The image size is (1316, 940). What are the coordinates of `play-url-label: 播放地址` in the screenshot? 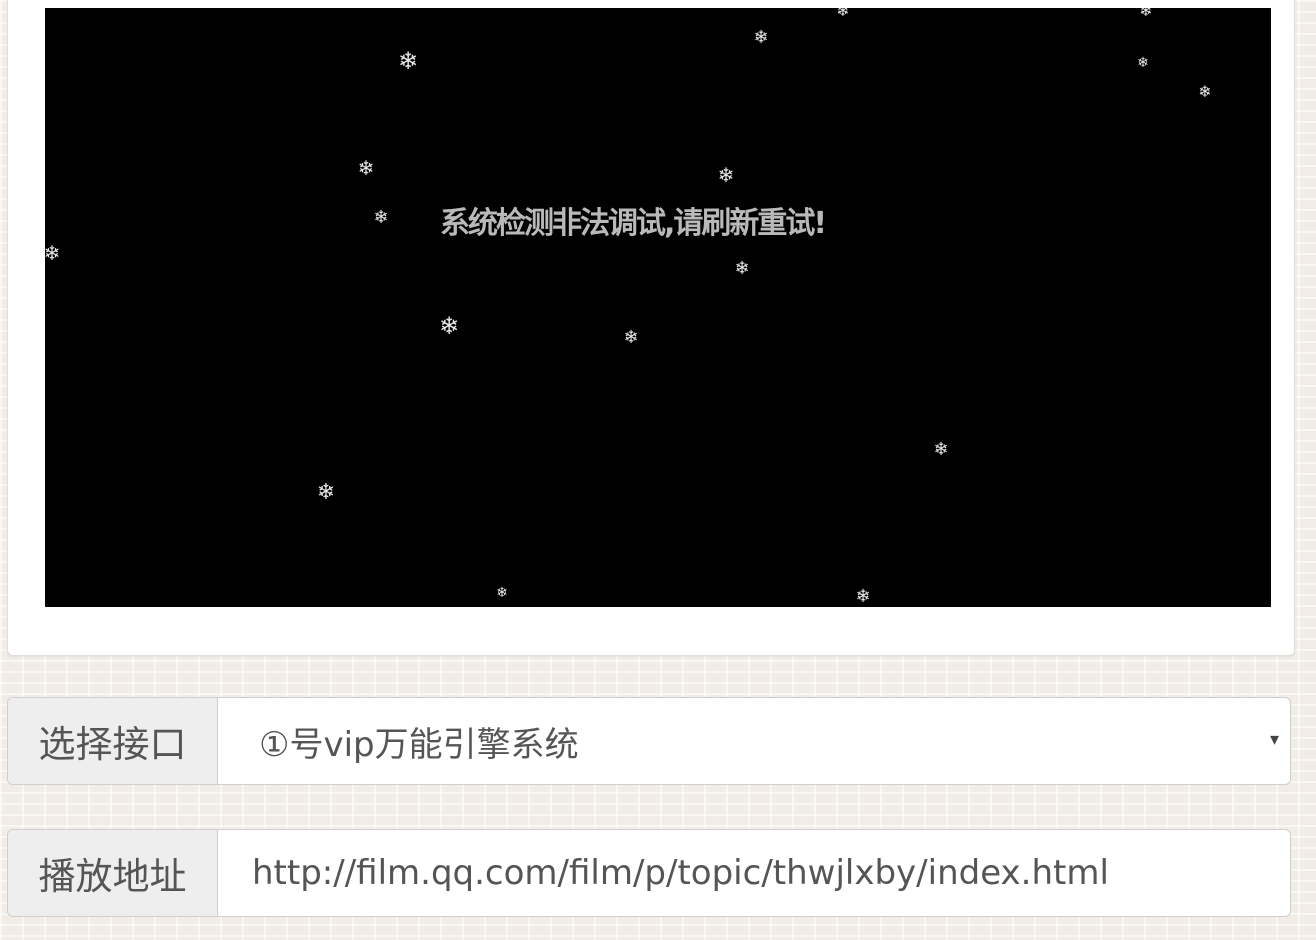 It's located at (113, 873).